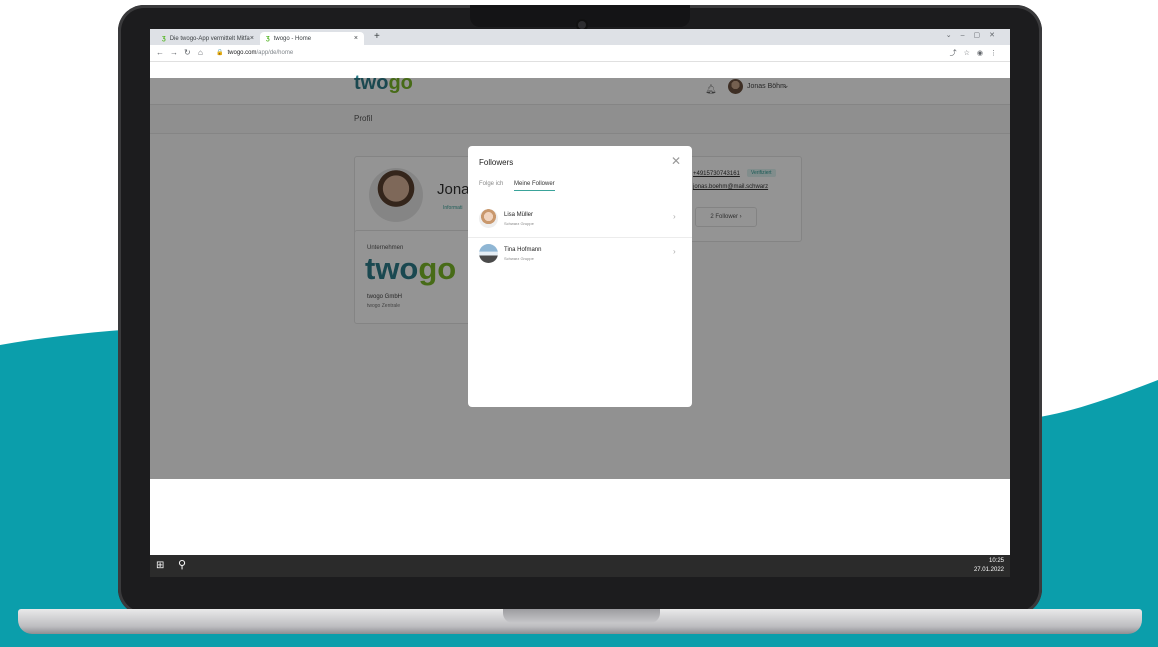 The height and width of the screenshot is (647, 1158). I want to click on home-icon: ⌂, so click(200, 52).